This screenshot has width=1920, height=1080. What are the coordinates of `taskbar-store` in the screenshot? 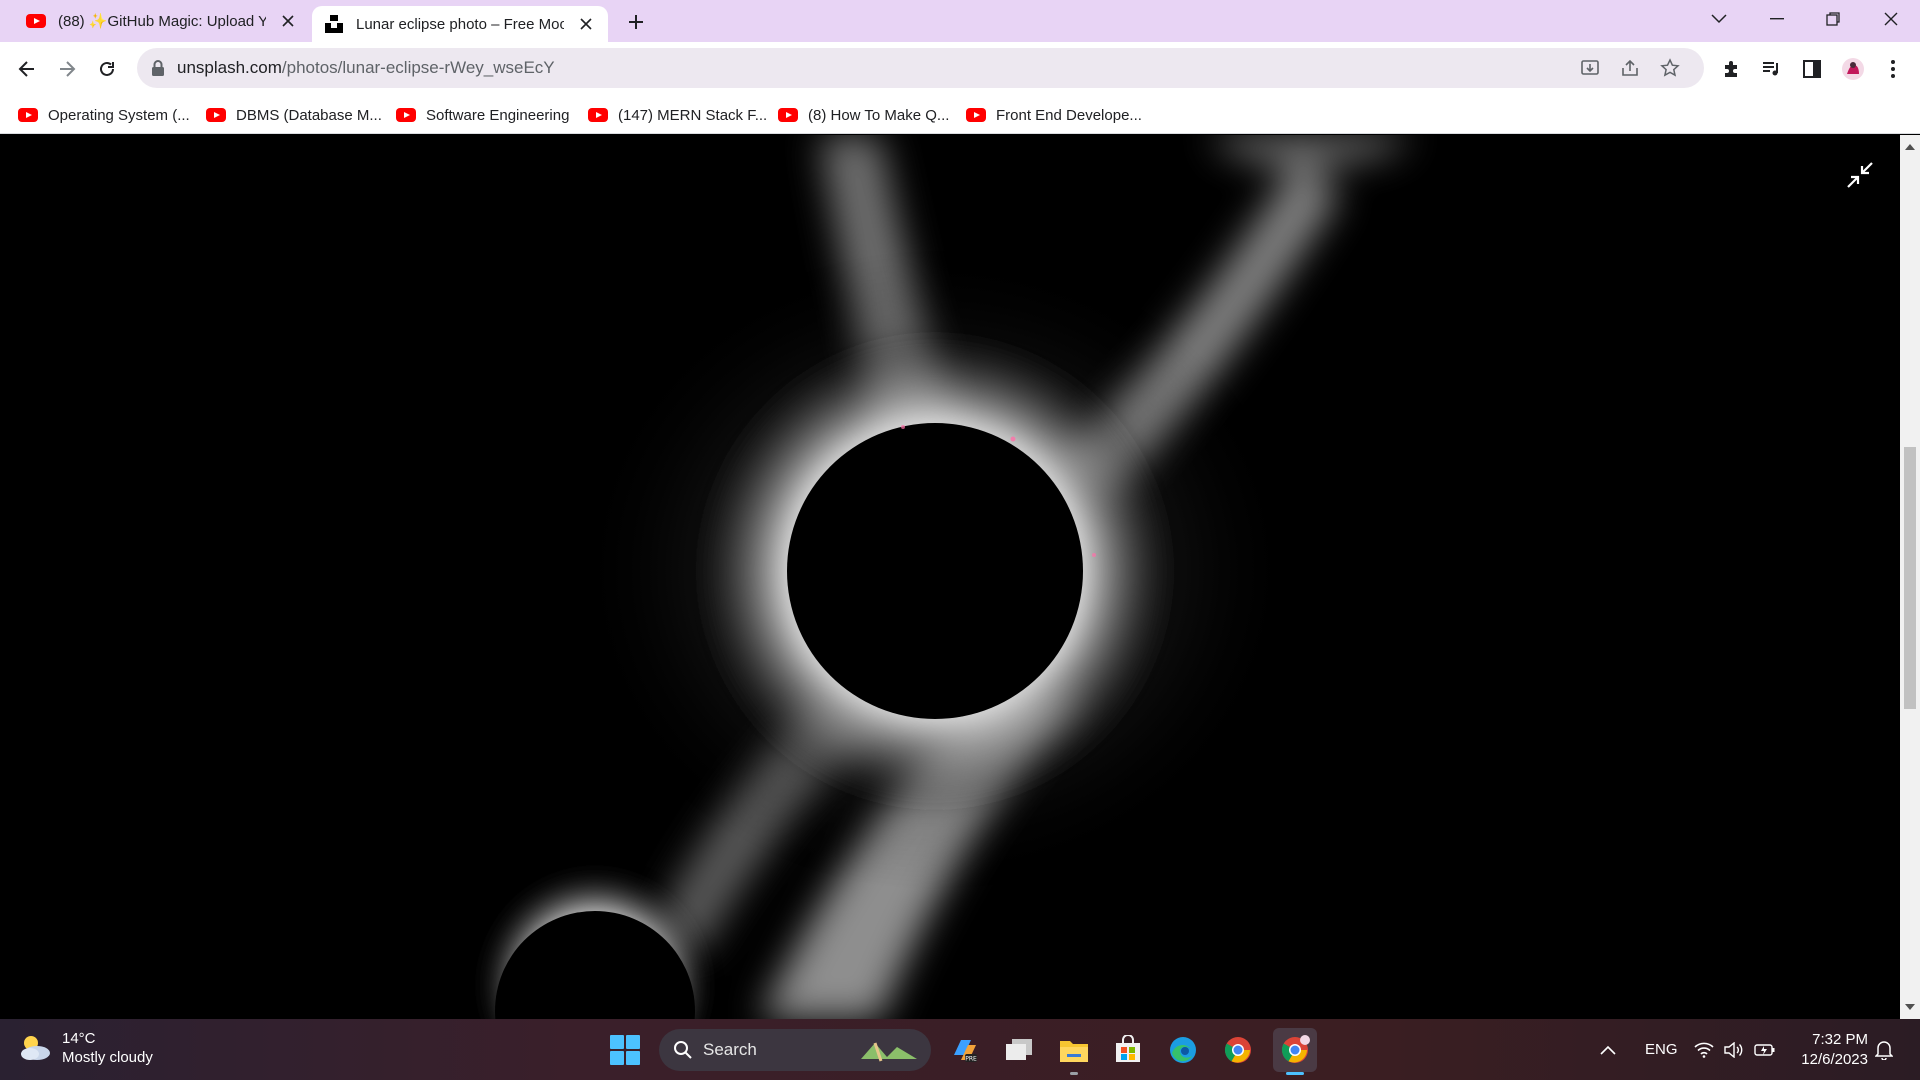 It's located at (1128, 1050).